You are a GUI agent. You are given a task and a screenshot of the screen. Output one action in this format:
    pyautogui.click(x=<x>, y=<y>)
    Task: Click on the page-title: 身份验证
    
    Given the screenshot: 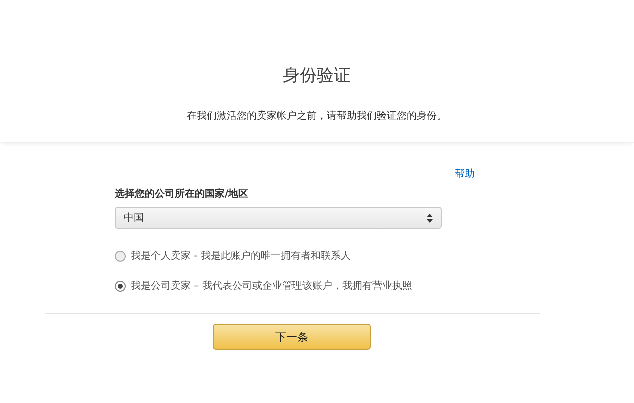 What is the action you would take?
    pyautogui.click(x=317, y=76)
    